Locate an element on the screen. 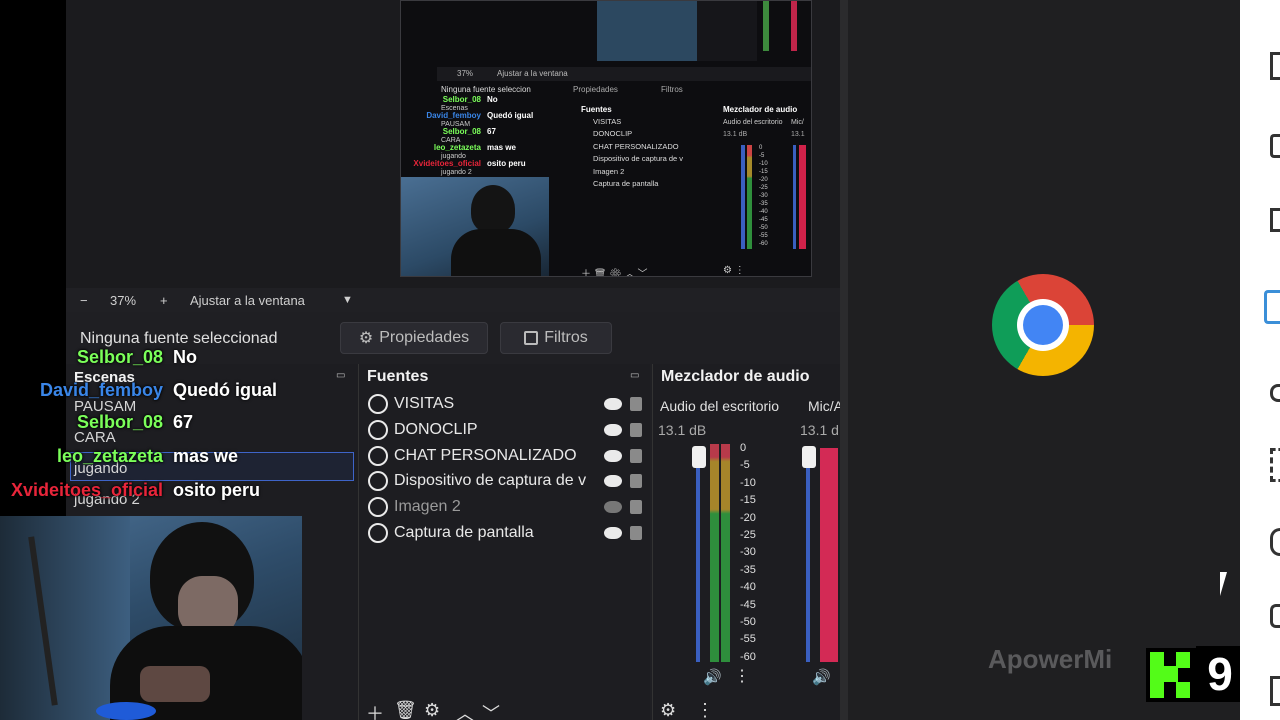  mini-chat-message: osito peru is located at coordinates (506, 163).